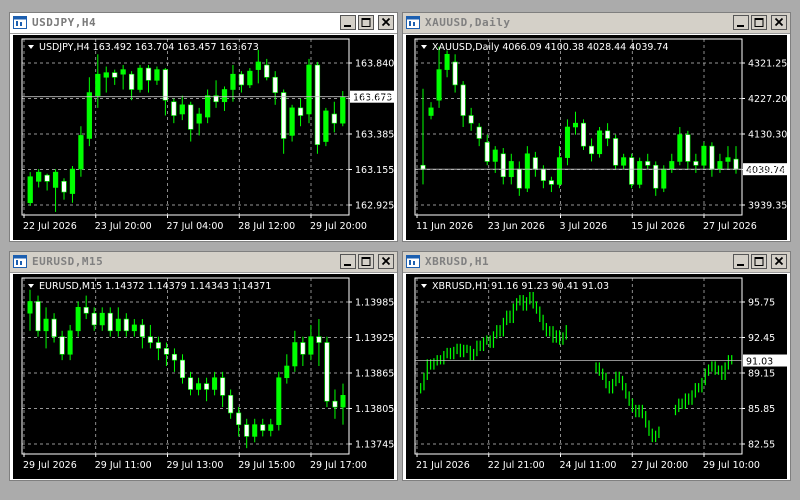  What do you see at coordinates (374, 409) in the screenshot?
I see `y-tick-label: 1.13805` at bounding box center [374, 409].